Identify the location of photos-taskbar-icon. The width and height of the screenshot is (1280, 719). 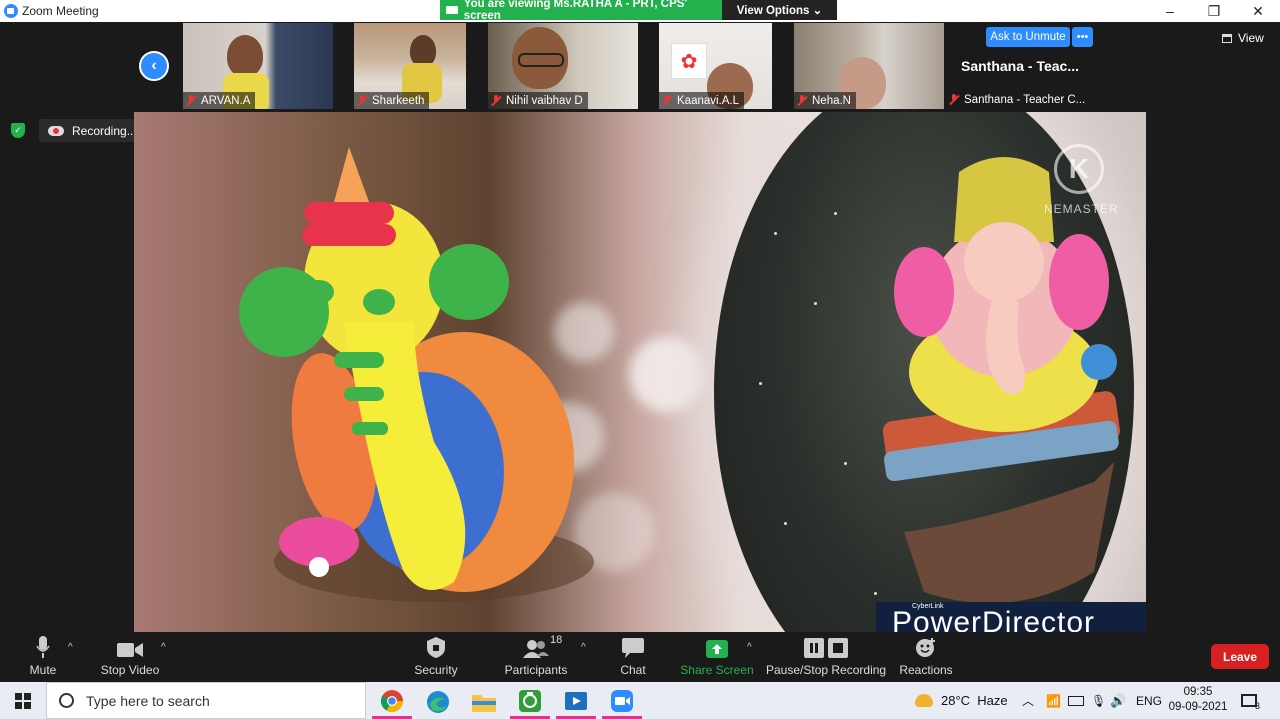
(530, 702).